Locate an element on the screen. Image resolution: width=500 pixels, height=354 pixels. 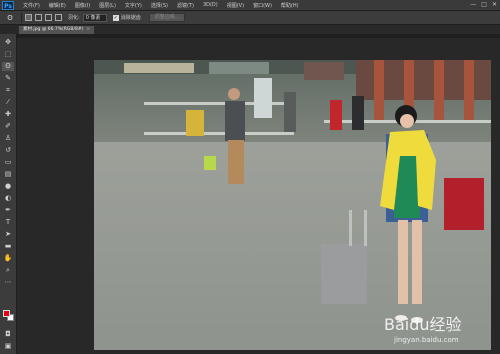
intersect-selection-mode-icon is located at coordinates (58, 17).